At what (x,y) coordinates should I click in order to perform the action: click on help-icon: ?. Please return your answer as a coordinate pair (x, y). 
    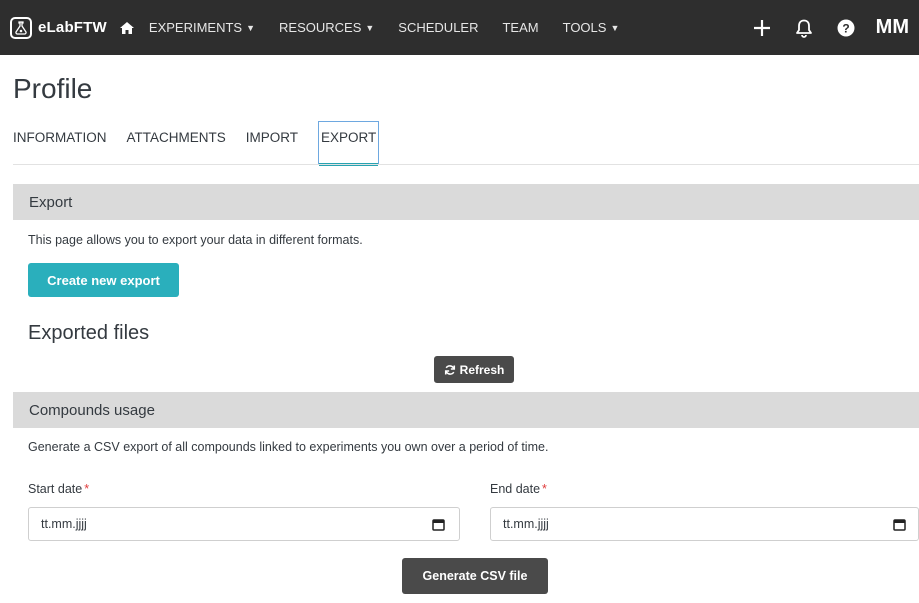
    Looking at the image, I should click on (846, 28).